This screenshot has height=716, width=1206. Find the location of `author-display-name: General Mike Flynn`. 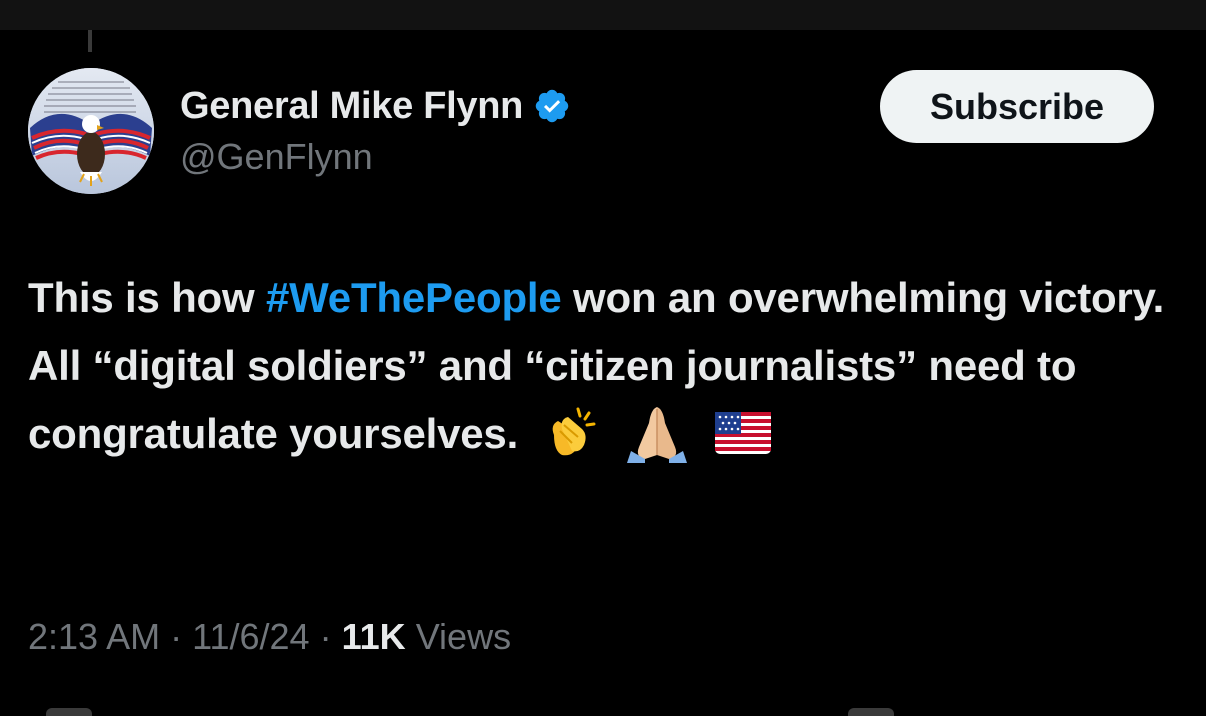

author-display-name: General Mike Flynn is located at coordinates (351, 106).